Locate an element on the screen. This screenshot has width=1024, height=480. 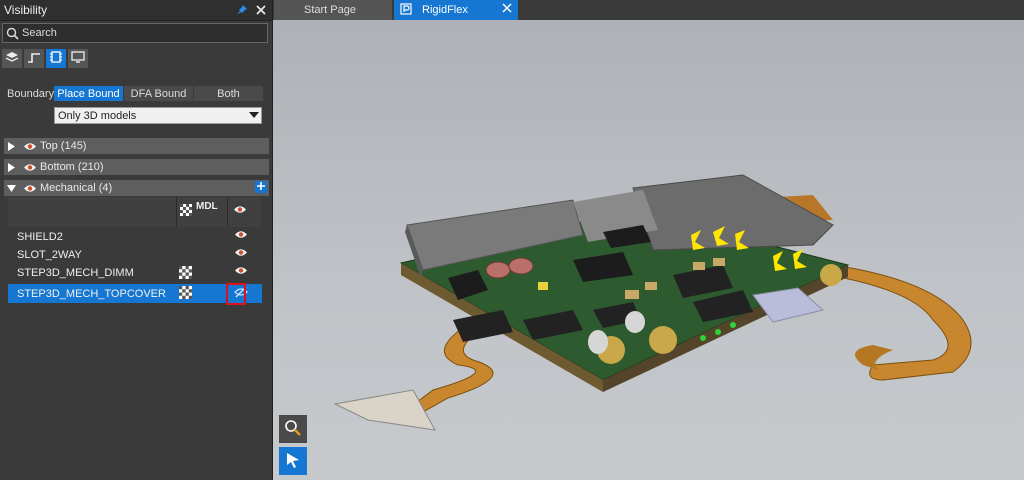
boundary-label: Boundary is located at coordinates (31, 93).